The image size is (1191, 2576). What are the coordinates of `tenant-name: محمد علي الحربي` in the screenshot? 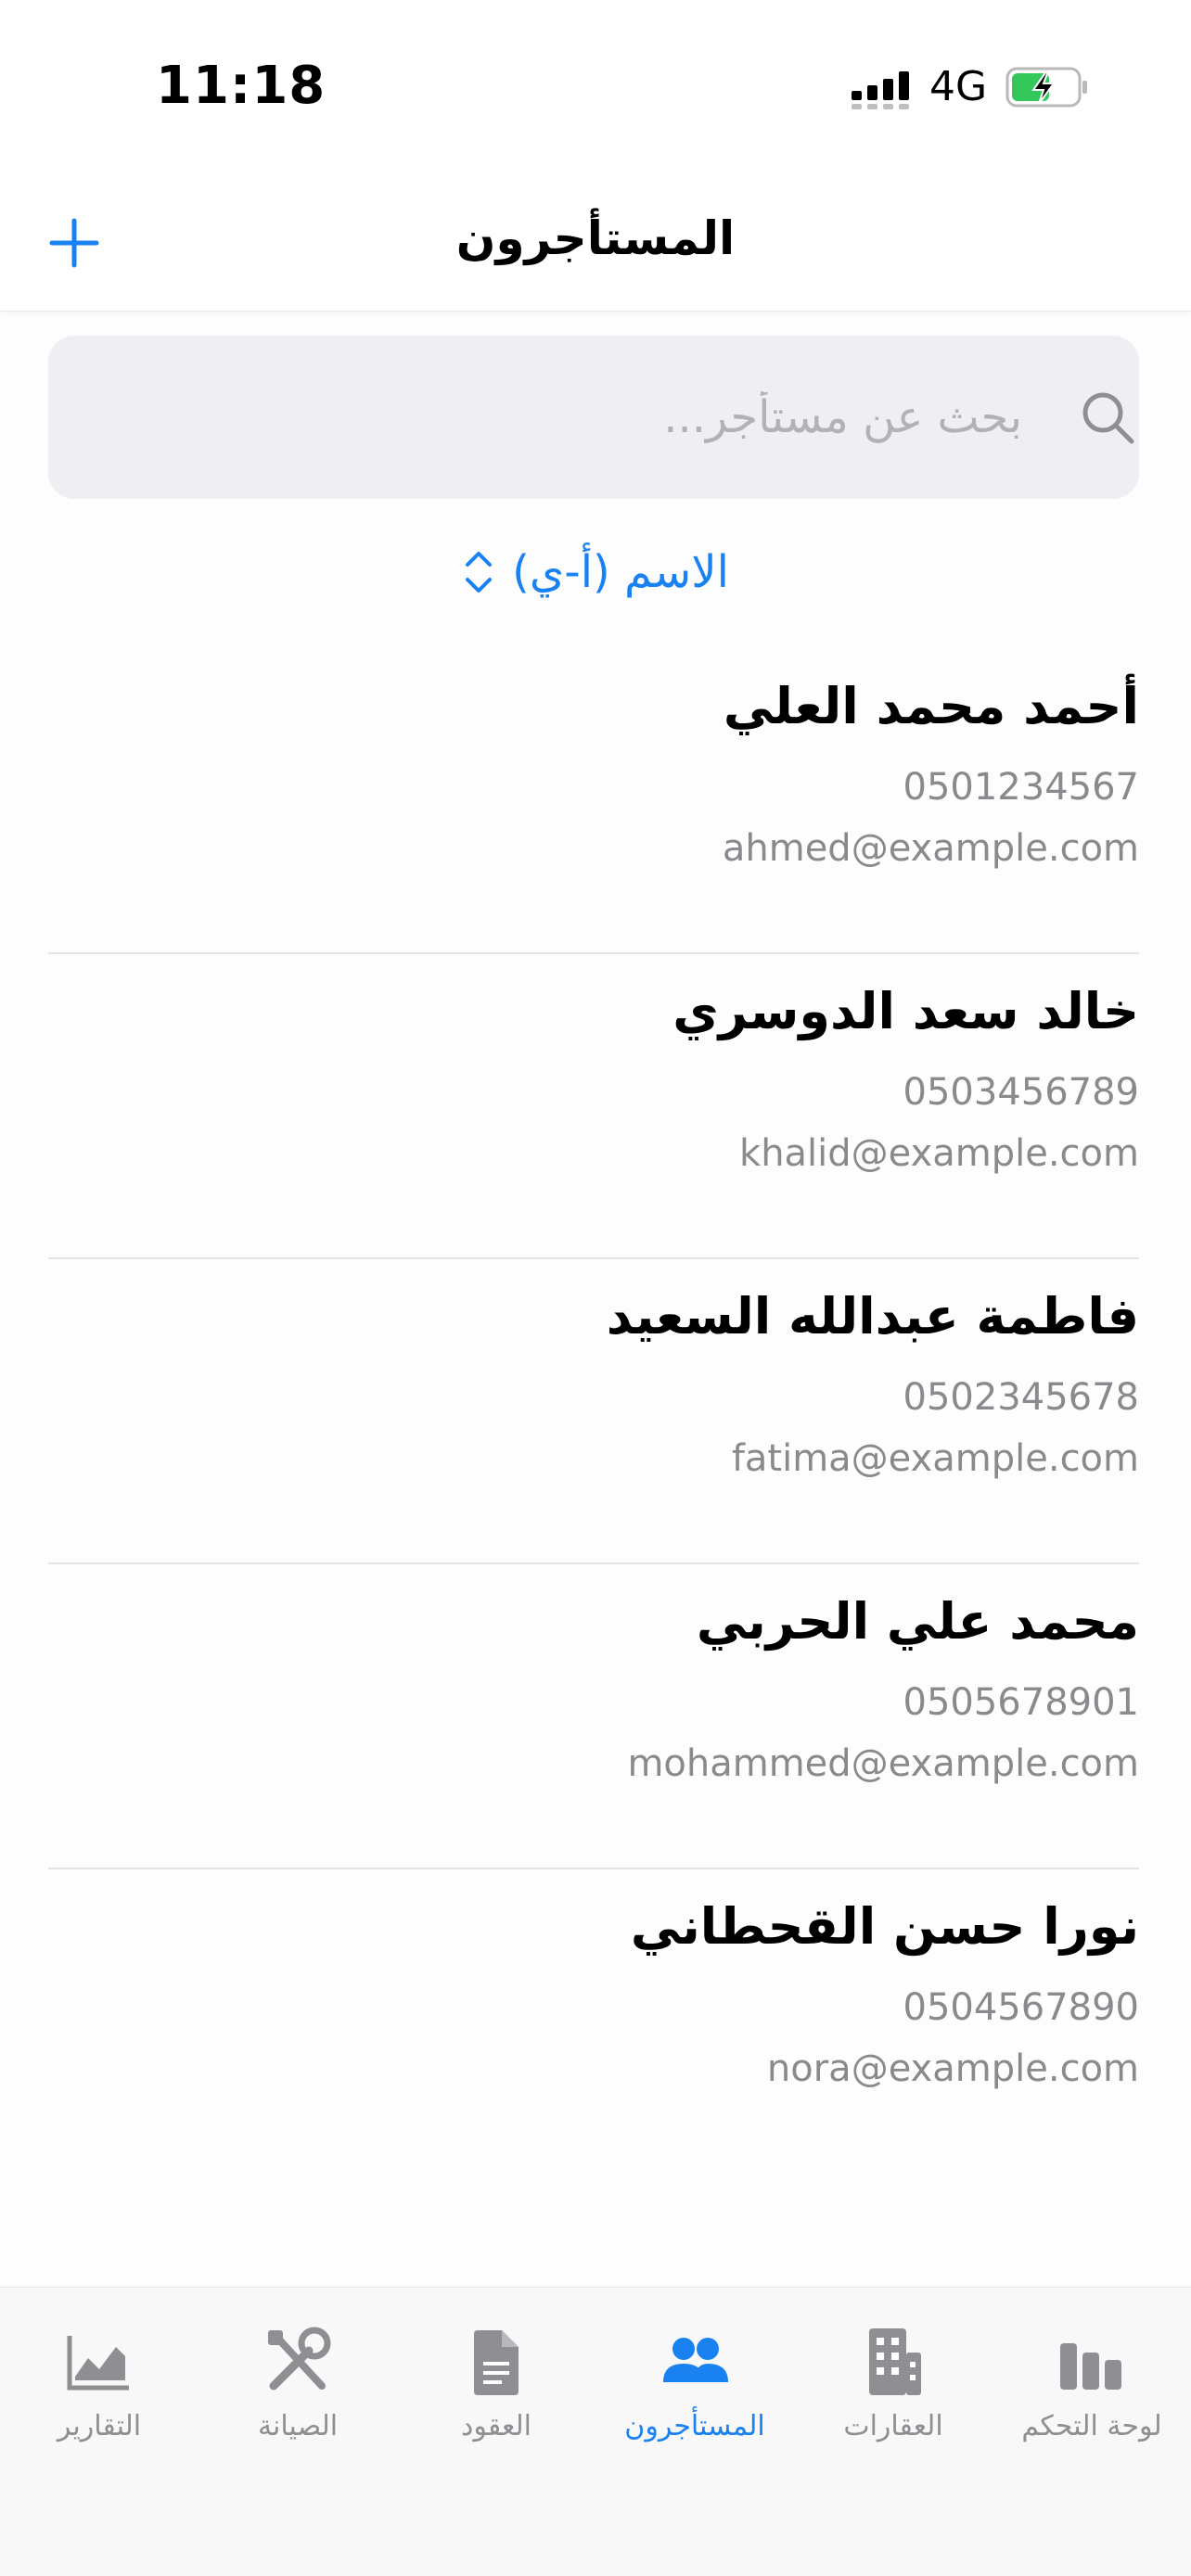 It's located at (918, 1621).